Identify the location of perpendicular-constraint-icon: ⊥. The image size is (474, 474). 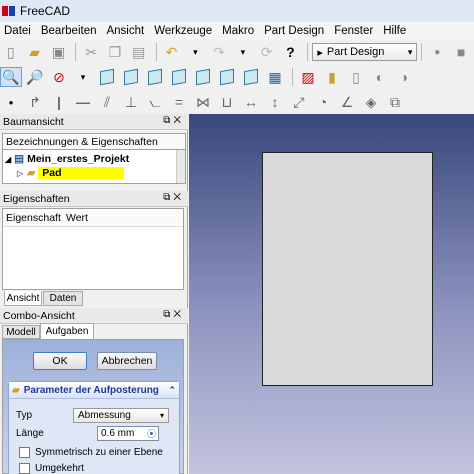
(131, 102).